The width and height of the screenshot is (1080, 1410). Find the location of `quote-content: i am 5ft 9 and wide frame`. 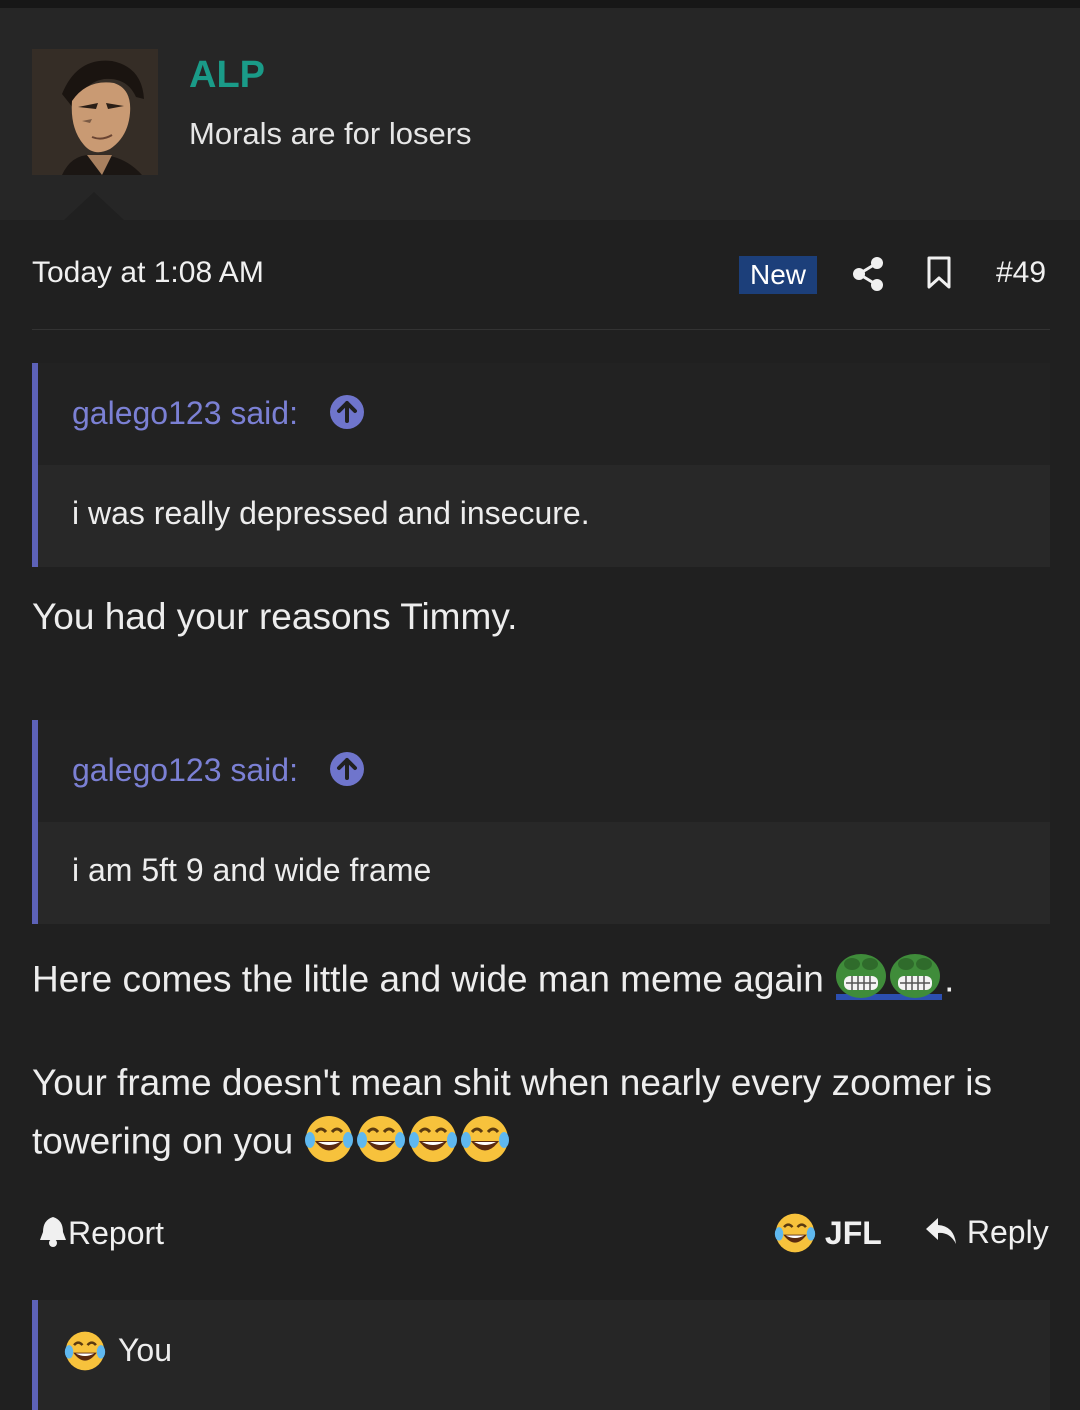

quote-content: i am 5ft 9 and wide frame is located at coordinates (544, 873).